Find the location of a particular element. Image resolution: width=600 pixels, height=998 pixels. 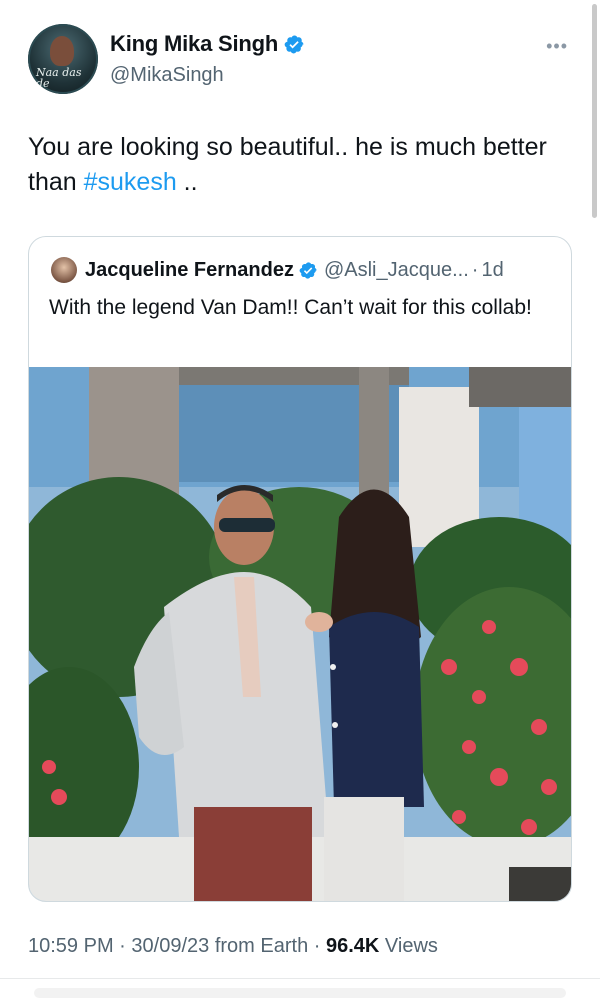

hashtag-link: #sukesh is located at coordinates (130, 182).